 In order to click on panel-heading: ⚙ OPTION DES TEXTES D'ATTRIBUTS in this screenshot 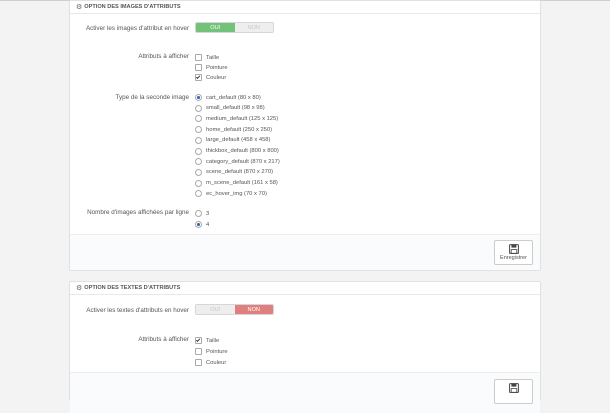, I will do `click(305, 288)`.